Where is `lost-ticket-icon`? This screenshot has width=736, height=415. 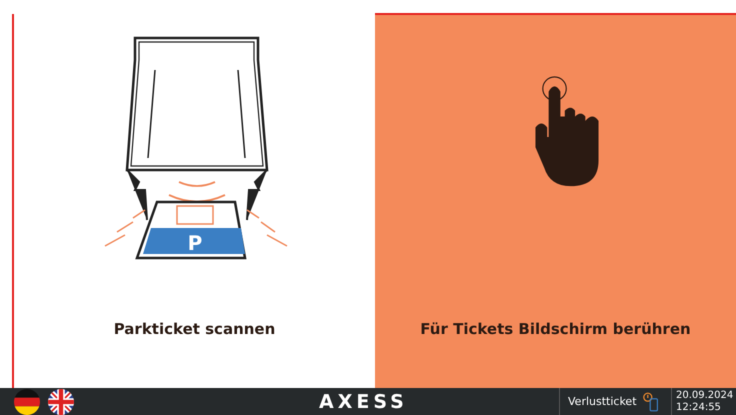
lost-ticket-icon is located at coordinates (650, 402).